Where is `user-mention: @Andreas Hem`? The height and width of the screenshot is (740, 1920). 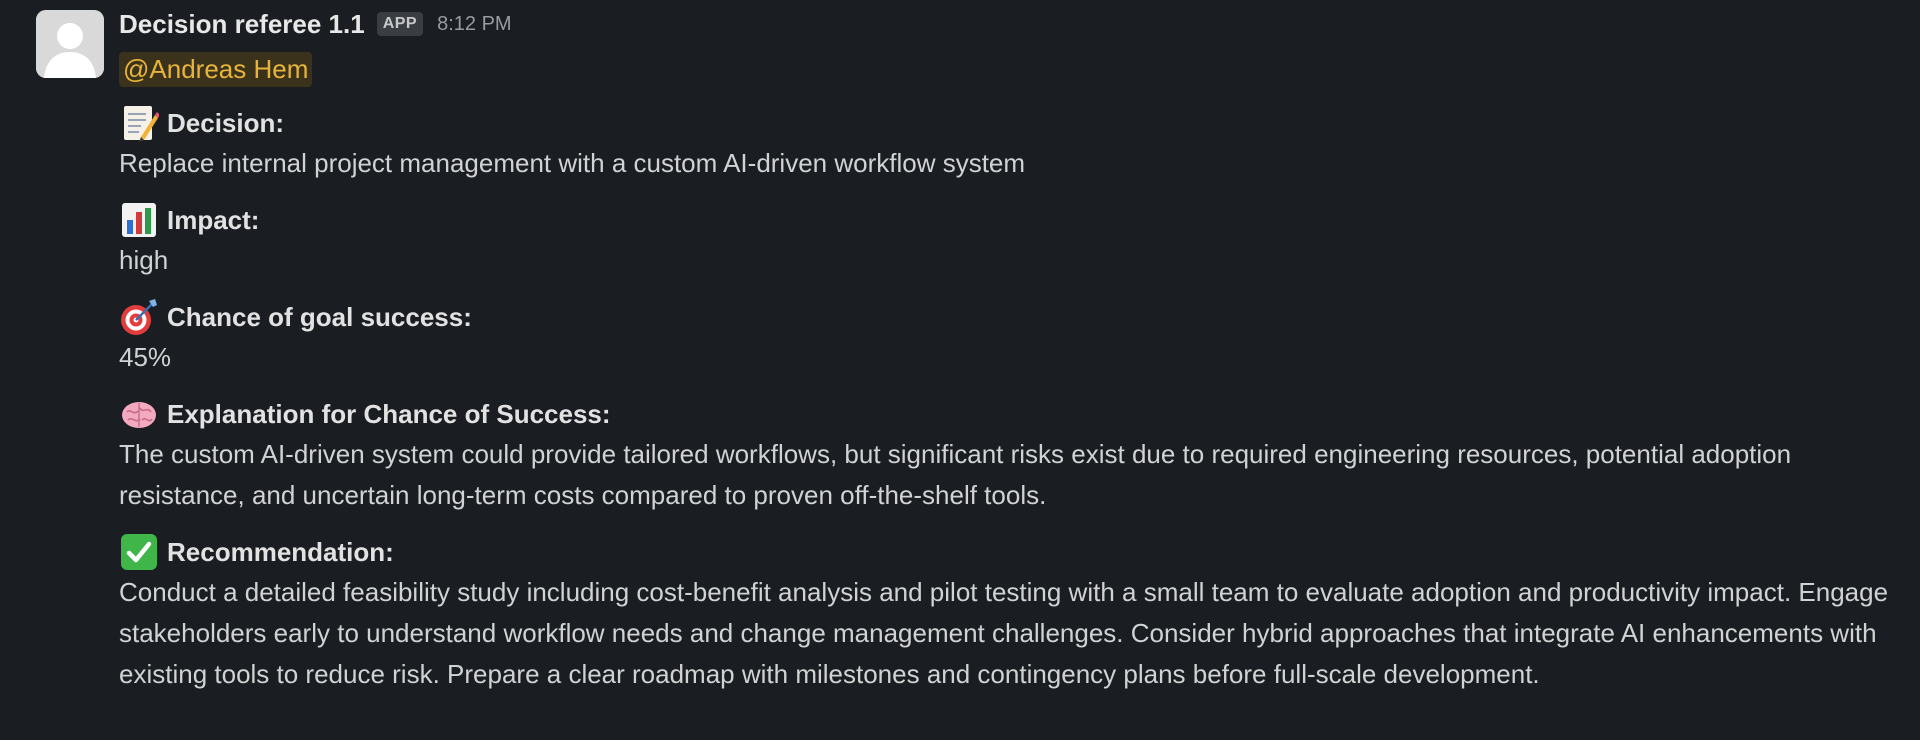 user-mention: @Andreas Hem is located at coordinates (216, 69).